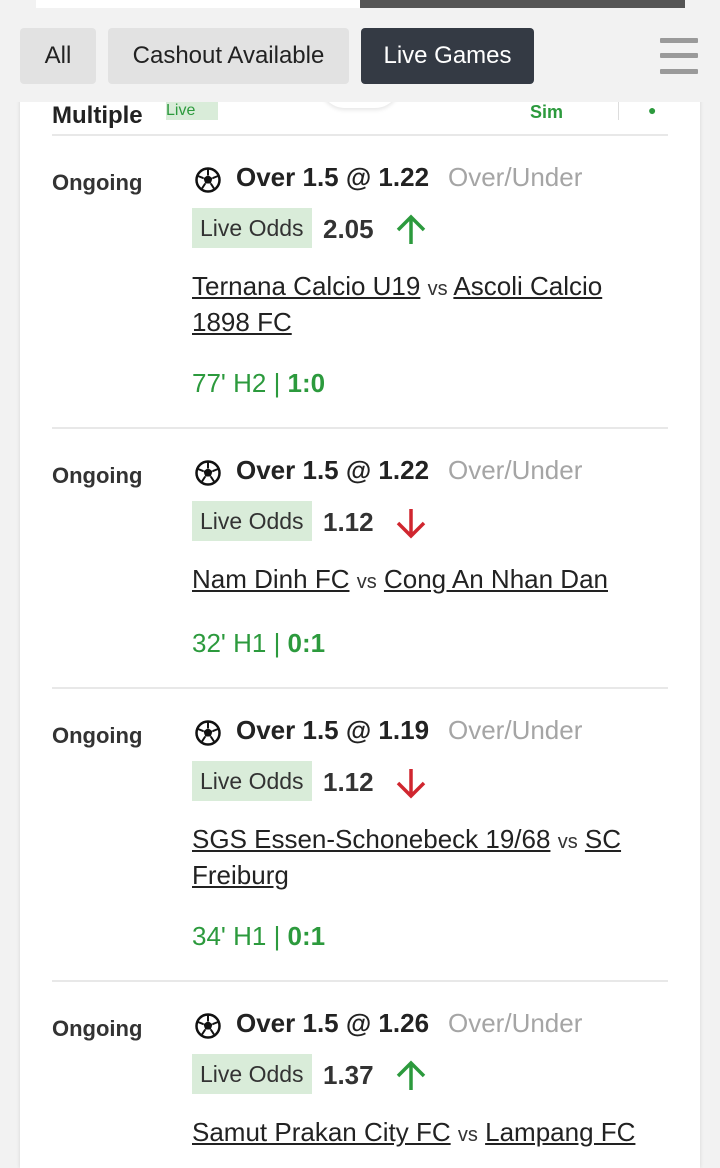 Image resolution: width=720 pixels, height=1168 pixels. I want to click on tab-strip-left, so click(198, 4).